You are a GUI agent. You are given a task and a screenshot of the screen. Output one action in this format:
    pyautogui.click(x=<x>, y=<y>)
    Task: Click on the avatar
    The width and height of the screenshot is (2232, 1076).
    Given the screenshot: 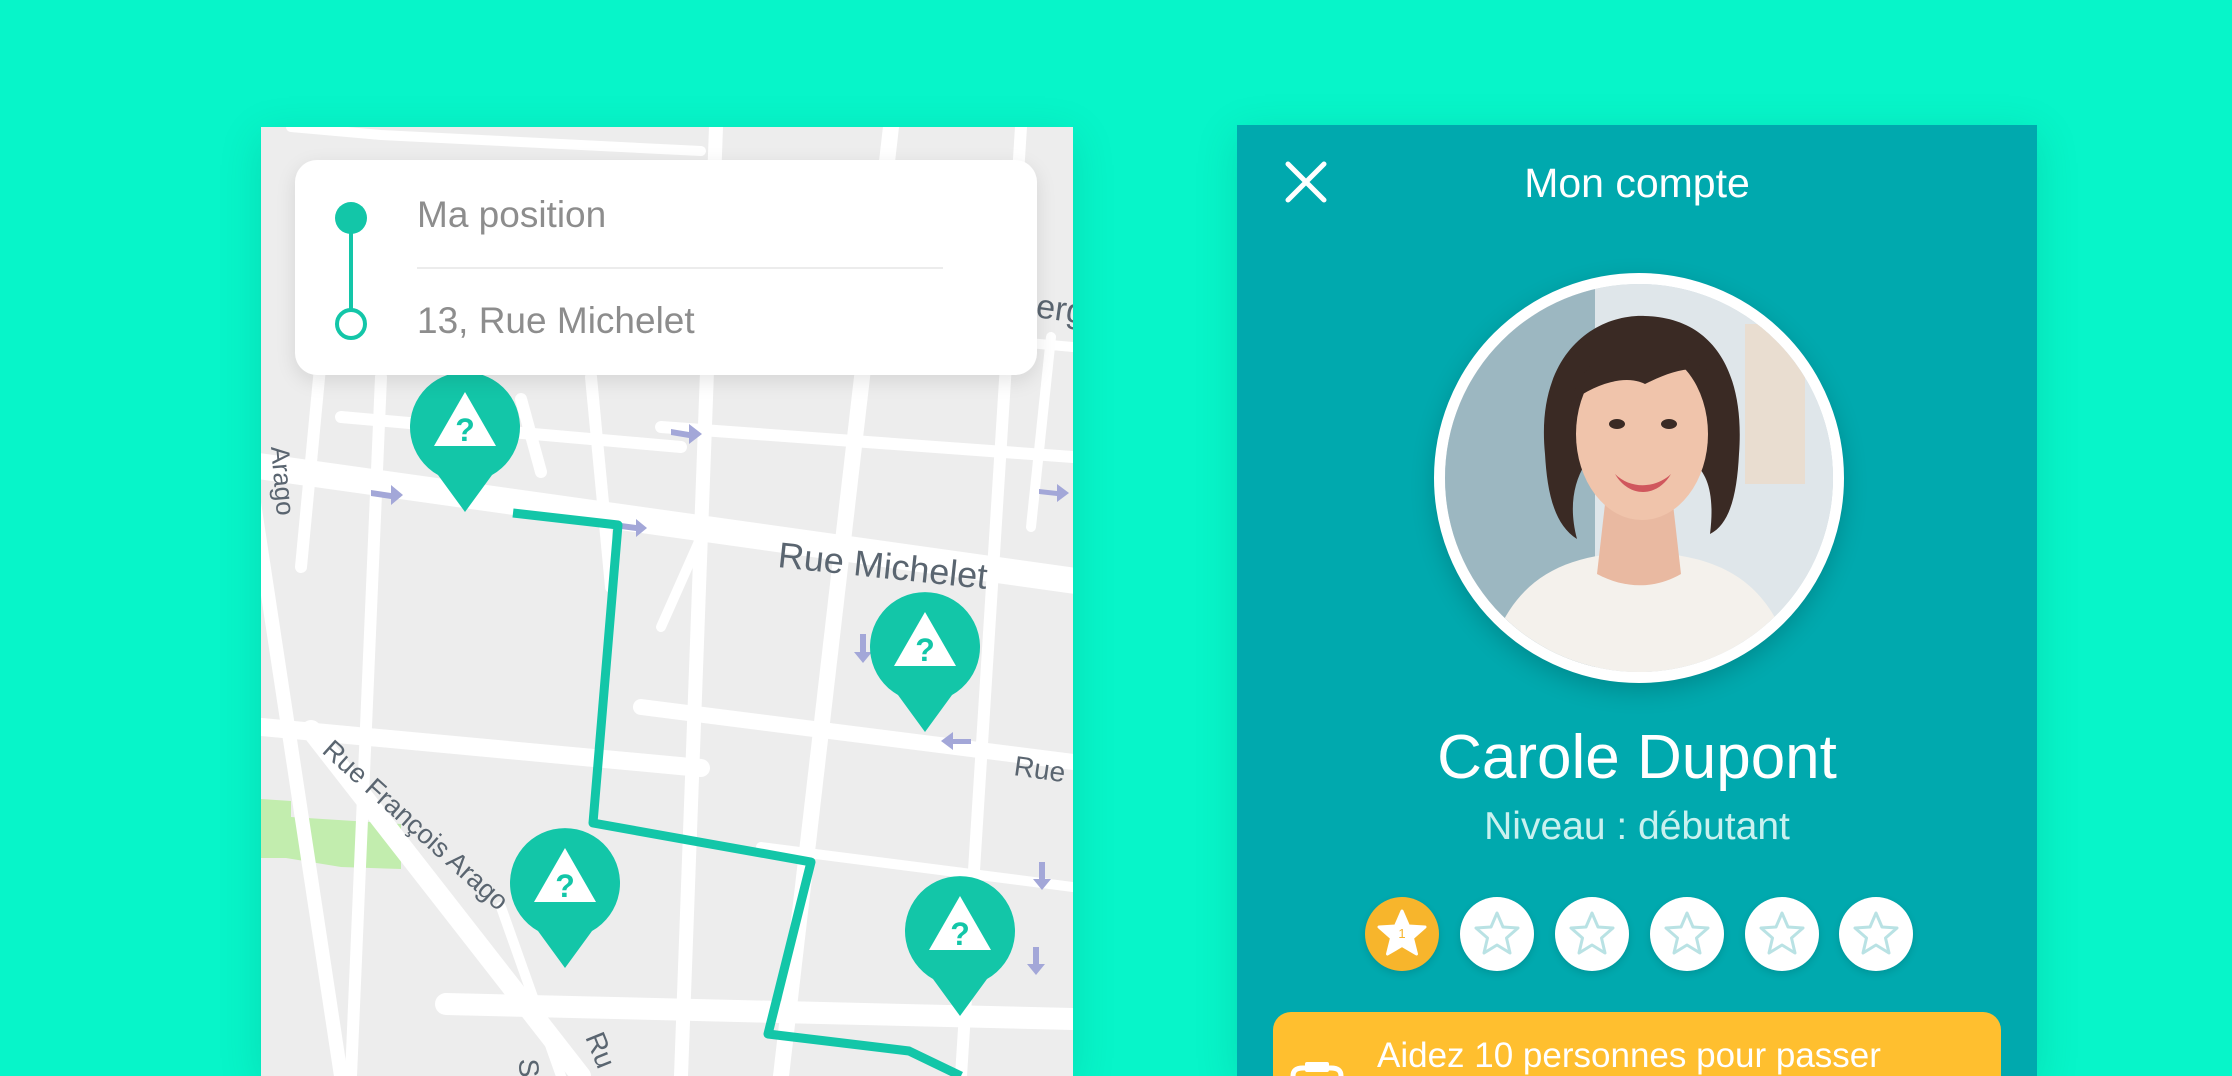 What is the action you would take?
    pyautogui.click(x=1639, y=478)
    